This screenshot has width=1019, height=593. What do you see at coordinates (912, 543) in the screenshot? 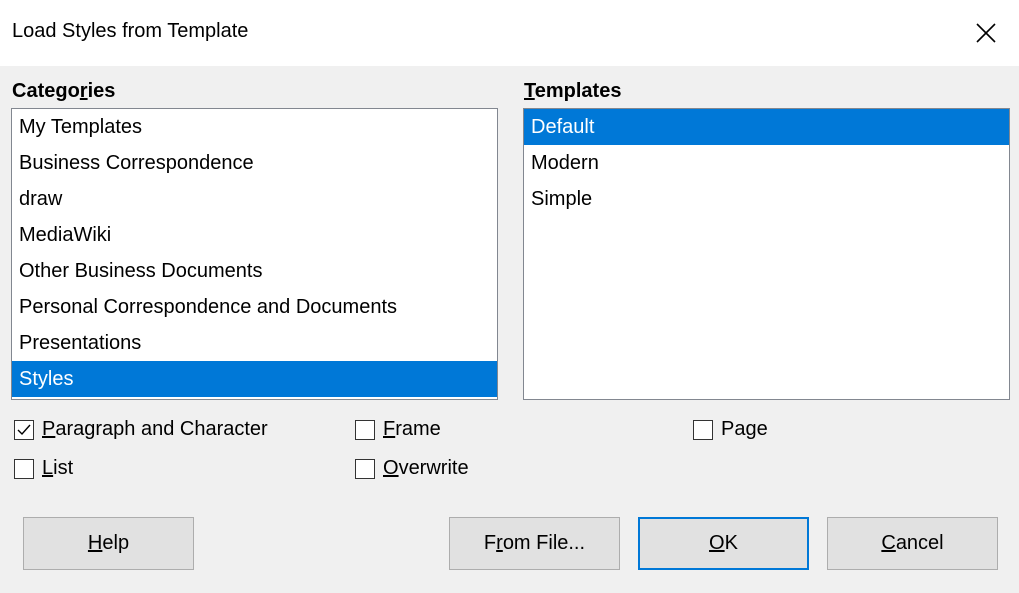
I see `cancel-button: Cancel` at bounding box center [912, 543].